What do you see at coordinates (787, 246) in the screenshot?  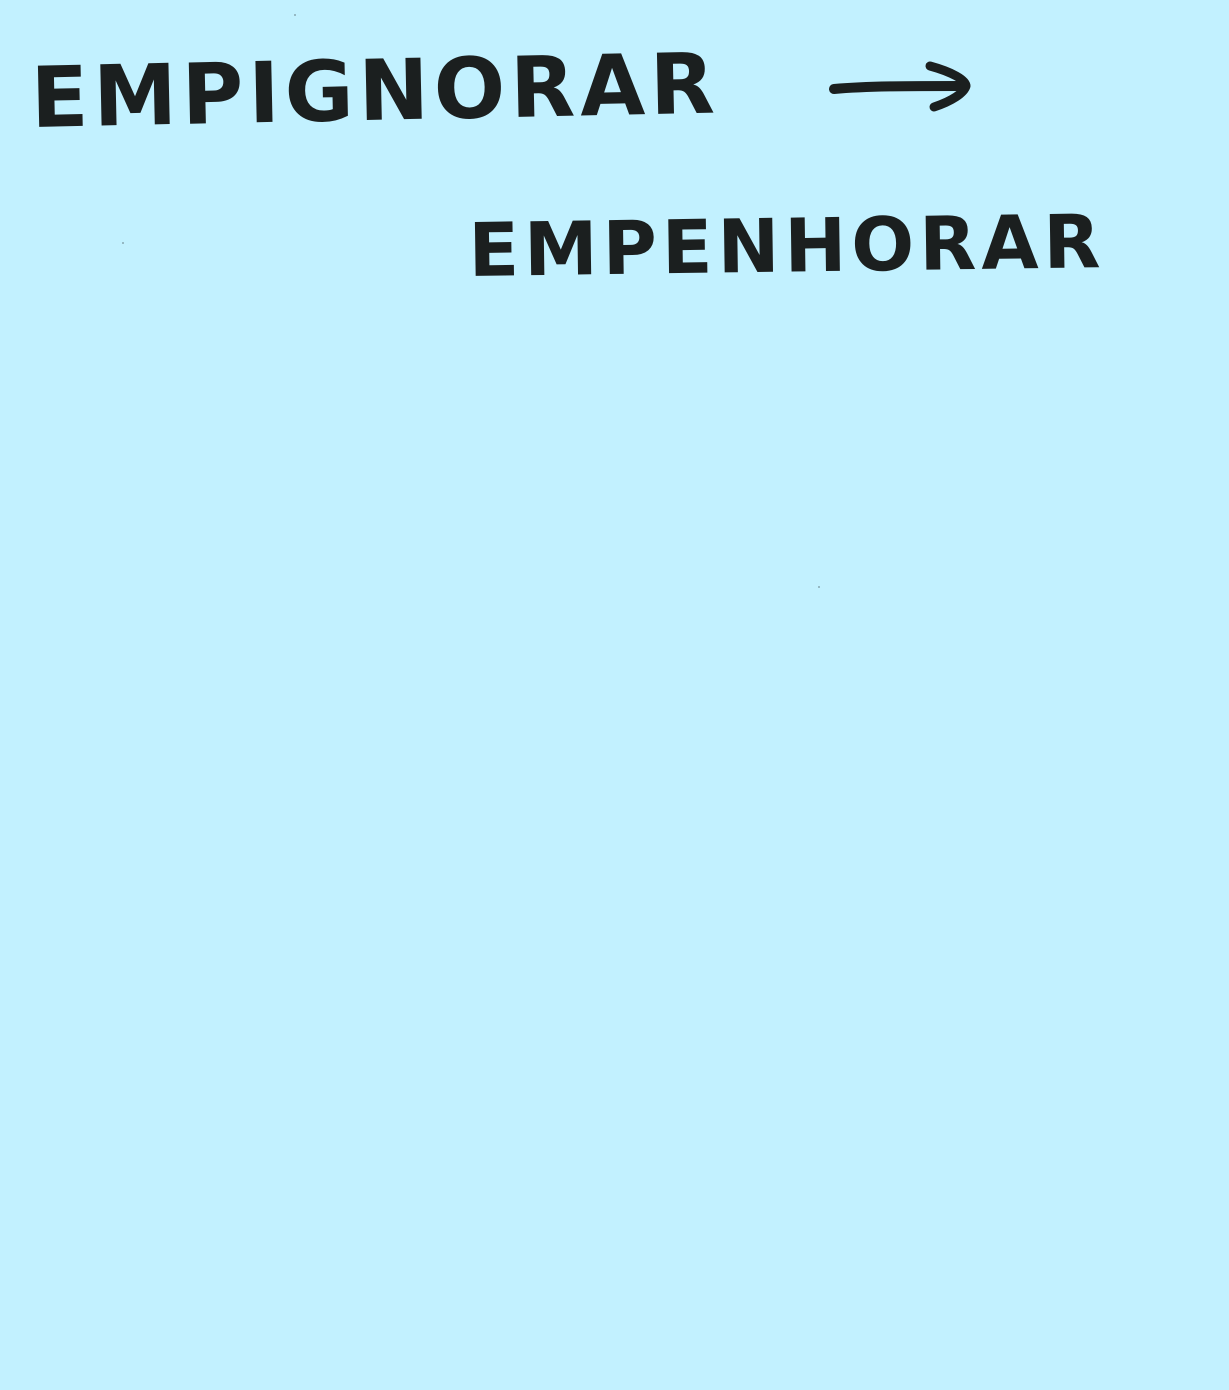 I see `handwritten-word-empenhorar: EMPENHORAR` at bounding box center [787, 246].